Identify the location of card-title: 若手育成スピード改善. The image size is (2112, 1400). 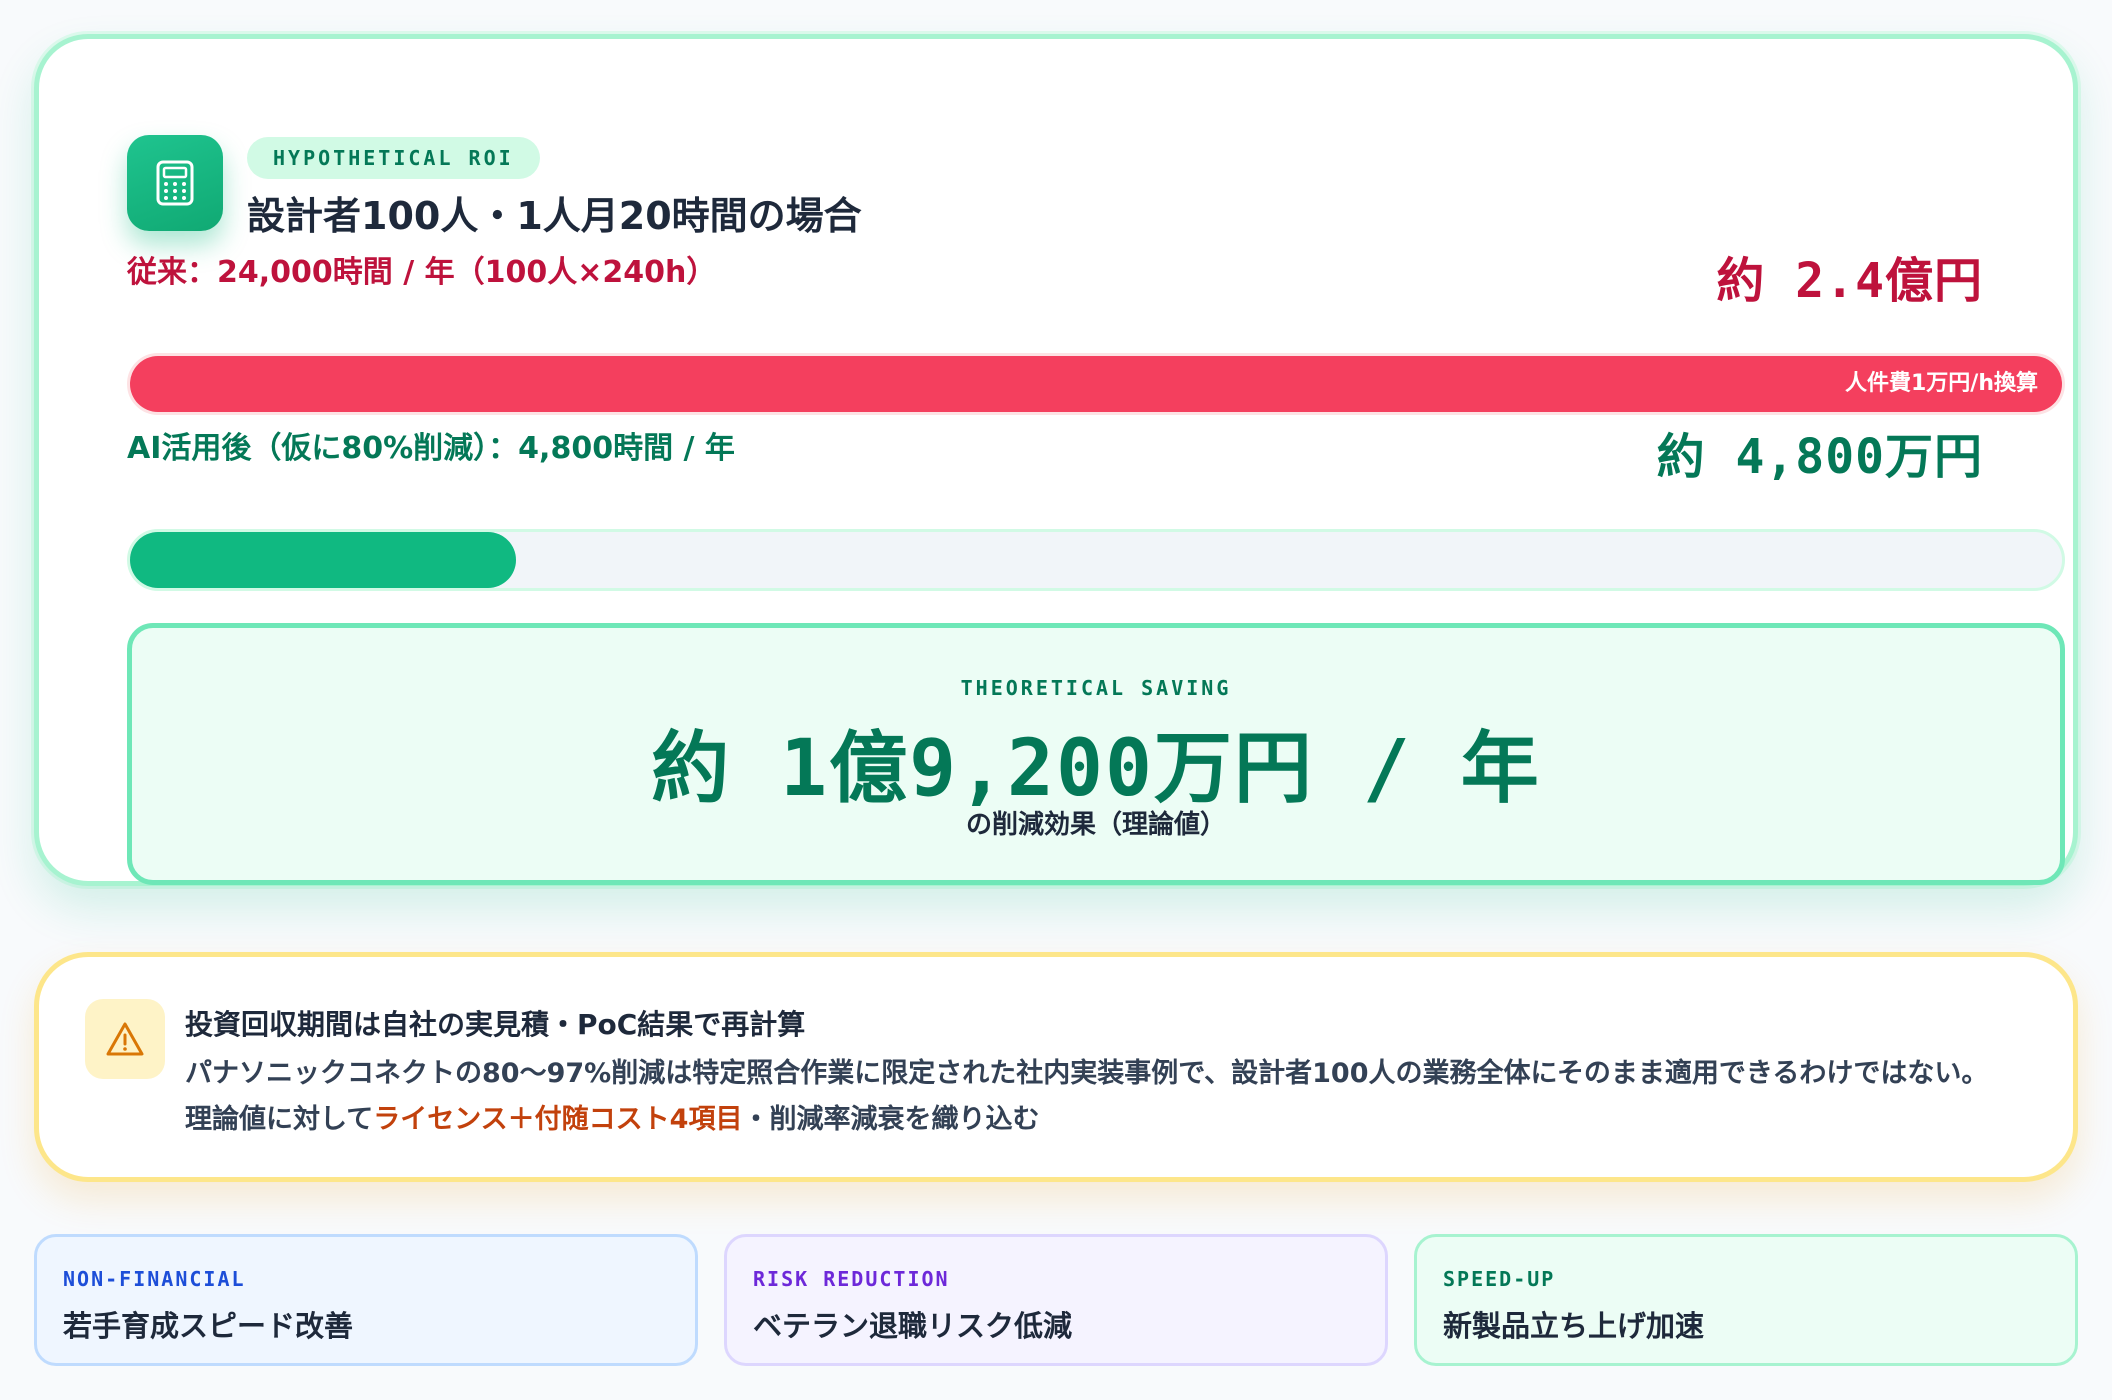
(208, 1326).